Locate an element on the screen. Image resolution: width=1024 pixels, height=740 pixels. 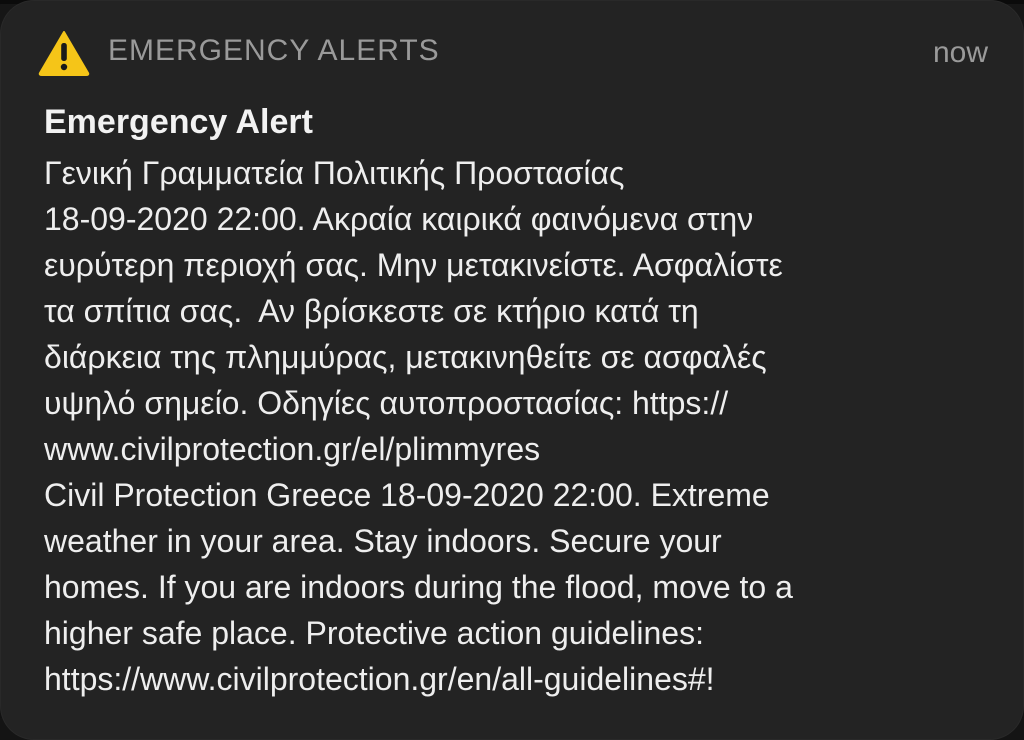
body-line: Γενική Γραμματεία Πολιτικής Προστασίας is located at coordinates (334, 173).